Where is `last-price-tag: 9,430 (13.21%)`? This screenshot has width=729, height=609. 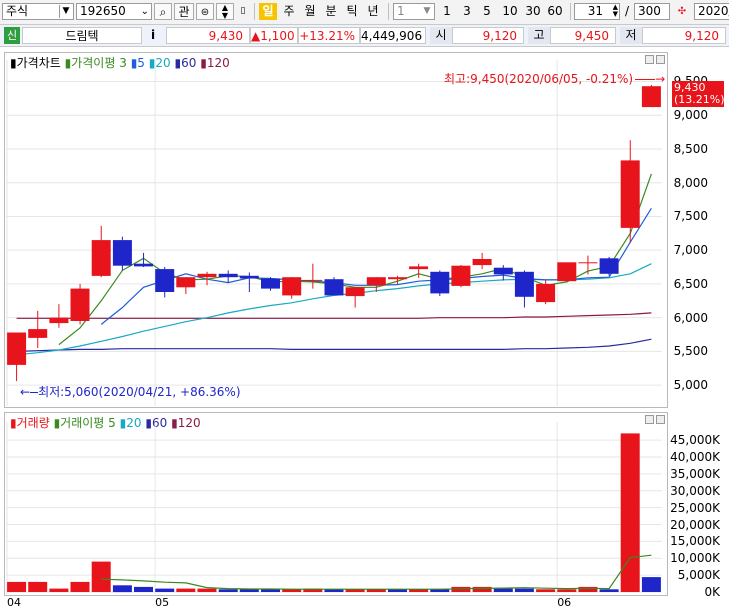
last-price-tag: 9,430 (13.21%) is located at coordinates (698, 94).